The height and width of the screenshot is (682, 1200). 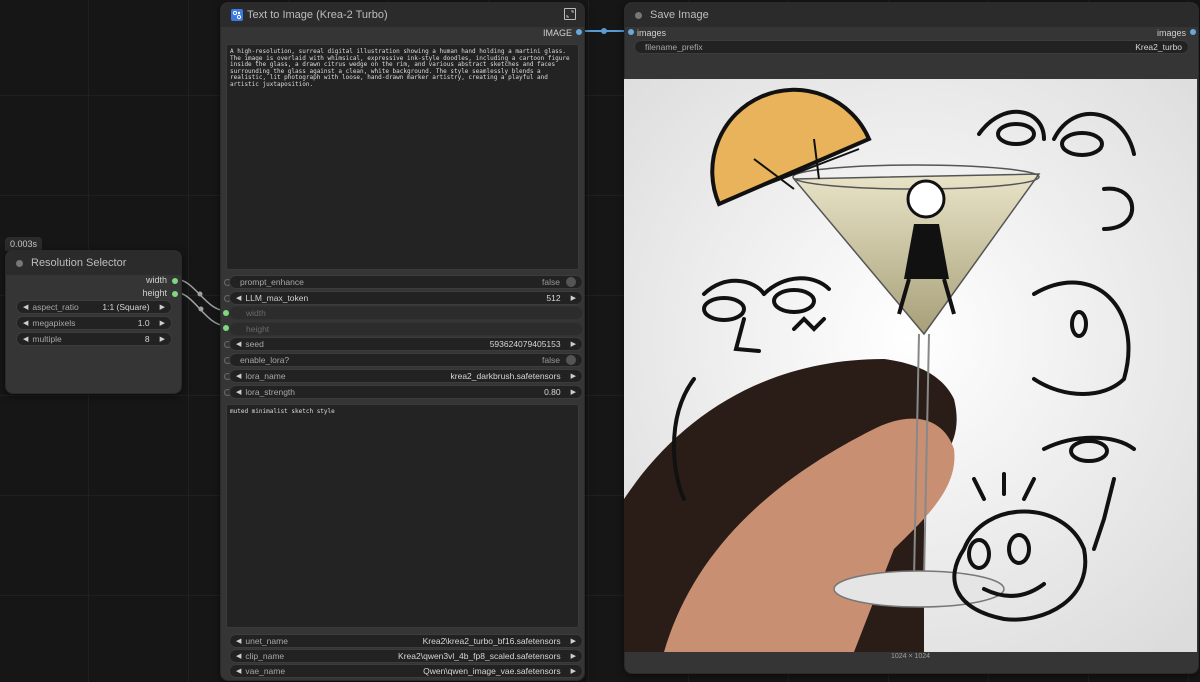 I want to click on widget-multiple: ◀ multiple 8 ▶, so click(x=94, y=339).